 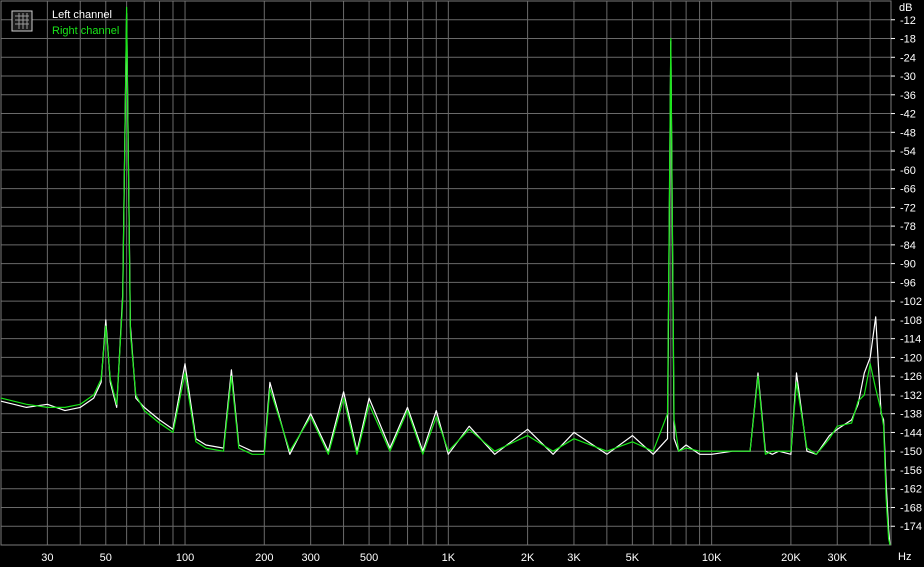 What do you see at coordinates (908, 77) in the screenshot?
I see `y-tick-label: -30` at bounding box center [908, 77].